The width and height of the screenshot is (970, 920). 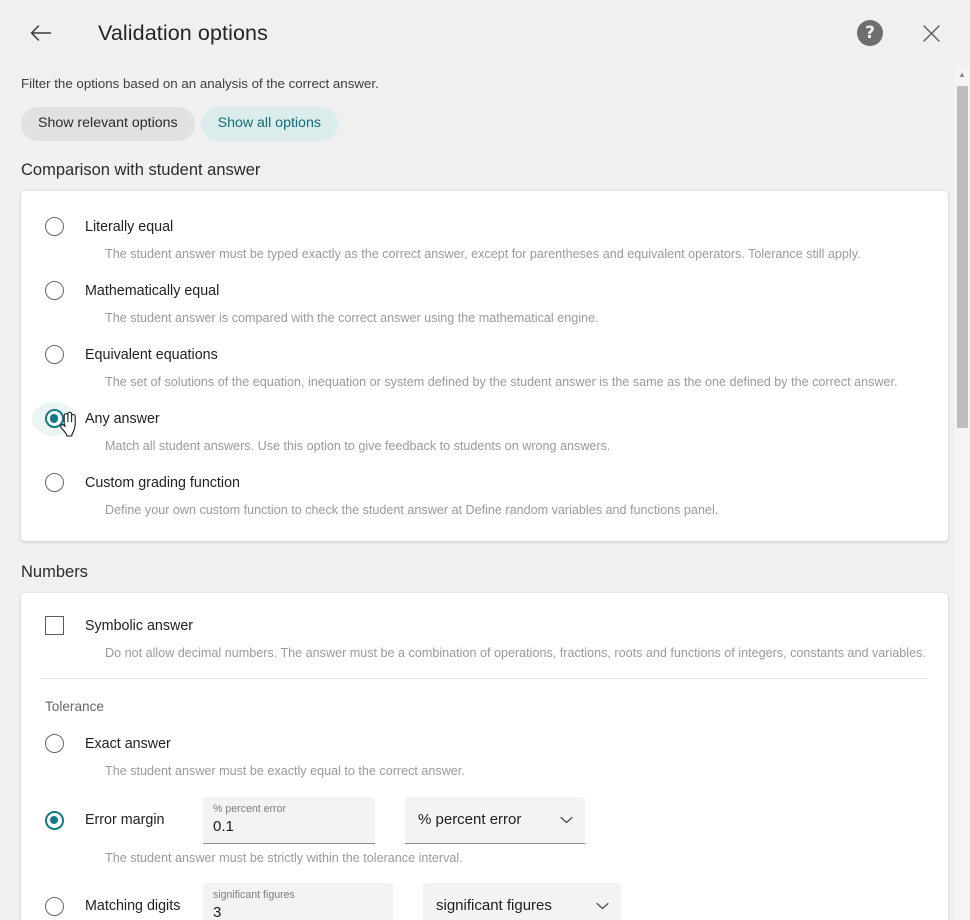 What do you see at coordinates (108, 124) in the screenshot?
I see `show-relevant-options-button: Show relevant options` at bounding box center [108, 124].